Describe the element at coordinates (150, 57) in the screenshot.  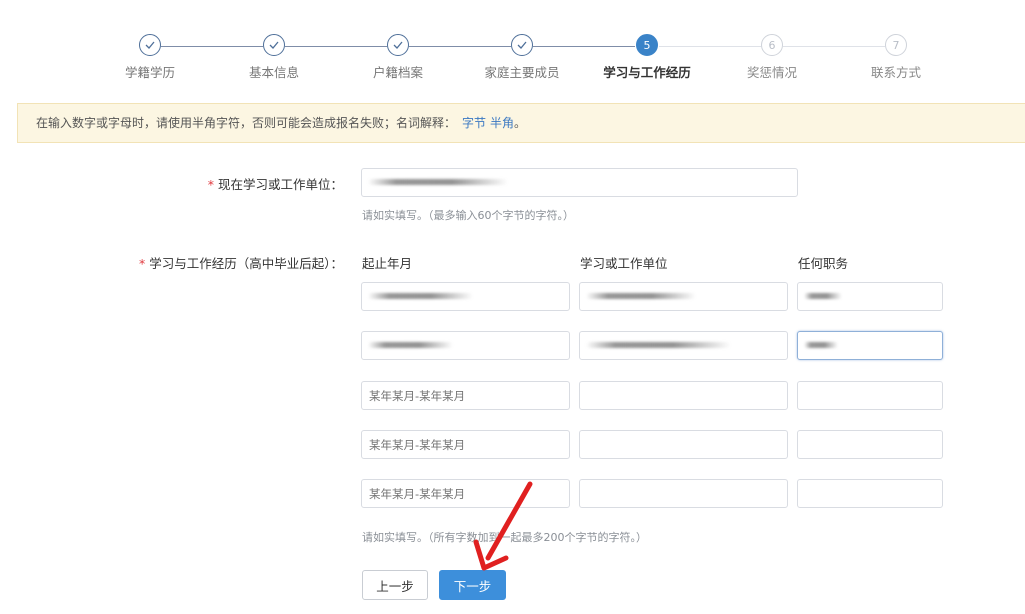
I see `step-1: 学籍学历` at that location.